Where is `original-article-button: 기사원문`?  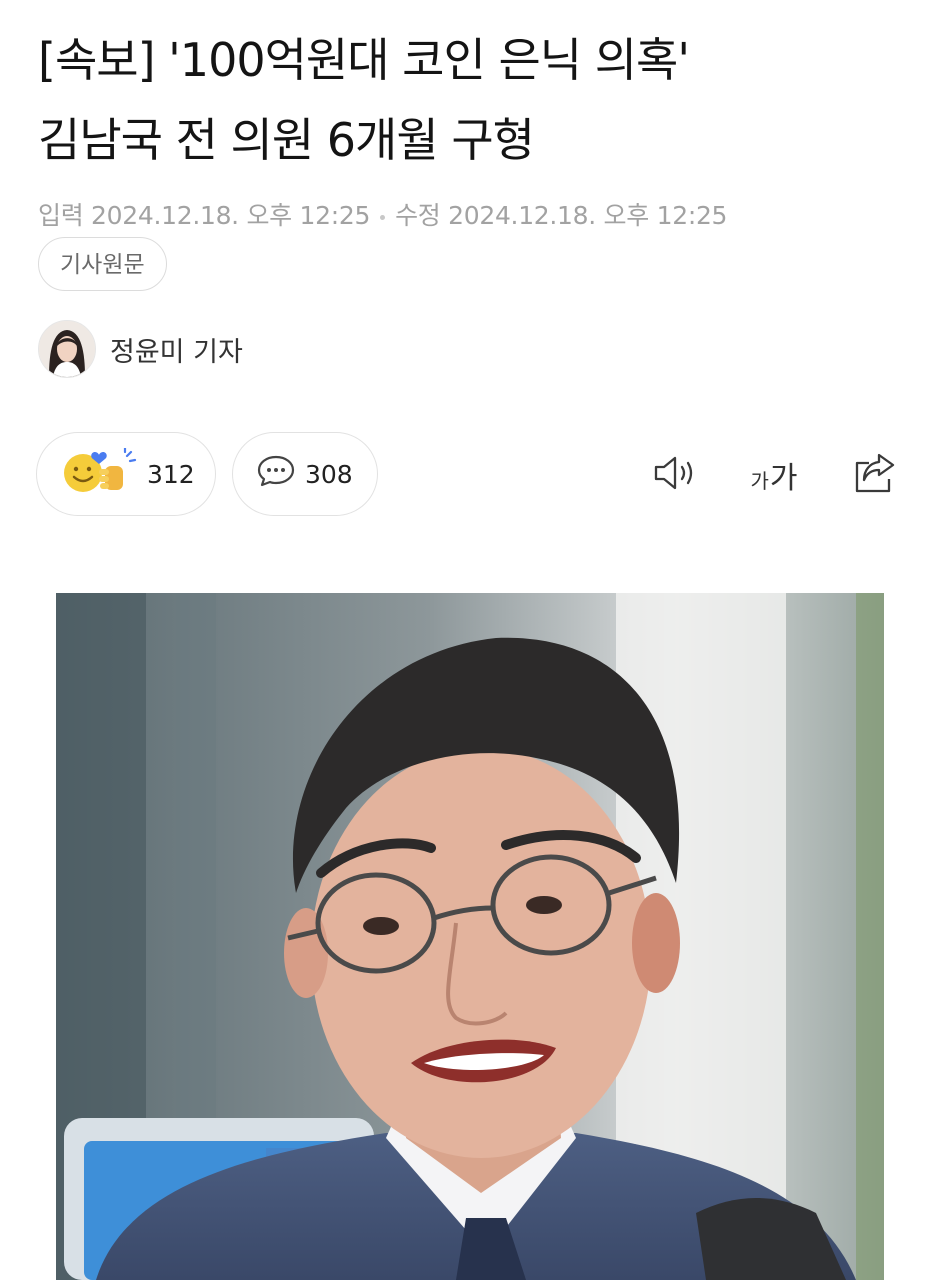
original-article-button: 기사원문 is located at coordinates (102, 264).